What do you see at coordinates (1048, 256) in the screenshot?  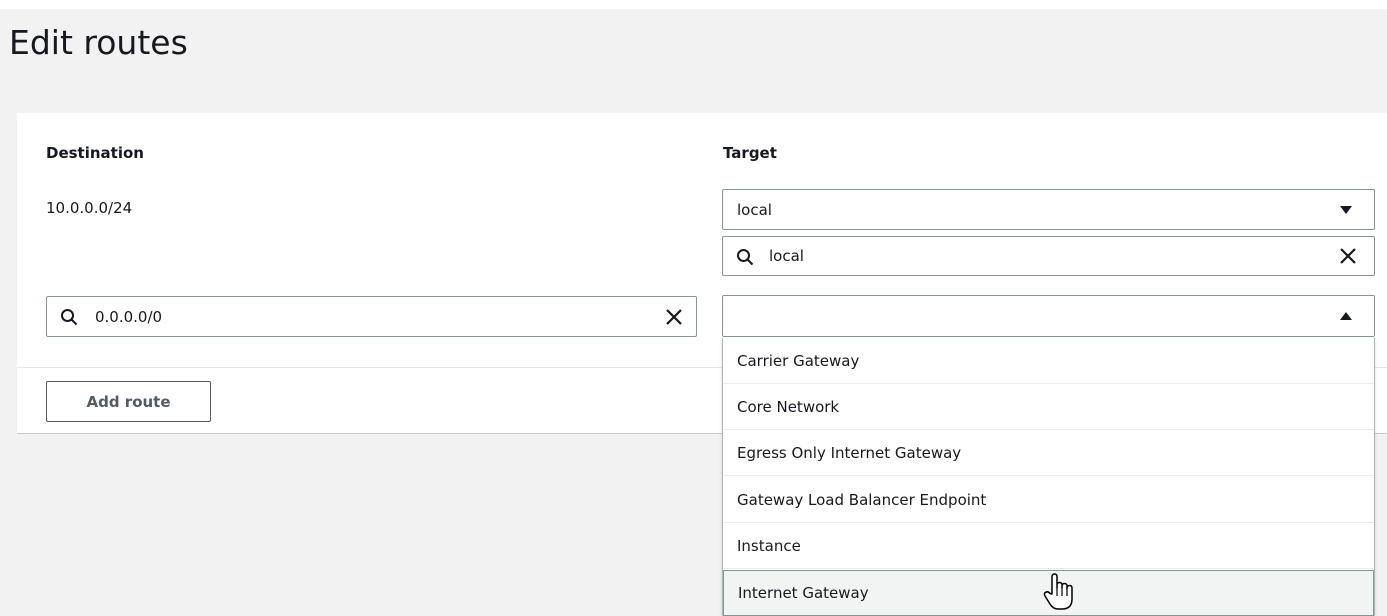 I see `route-1-target-filter: local` at bounding box center [1048, 256].